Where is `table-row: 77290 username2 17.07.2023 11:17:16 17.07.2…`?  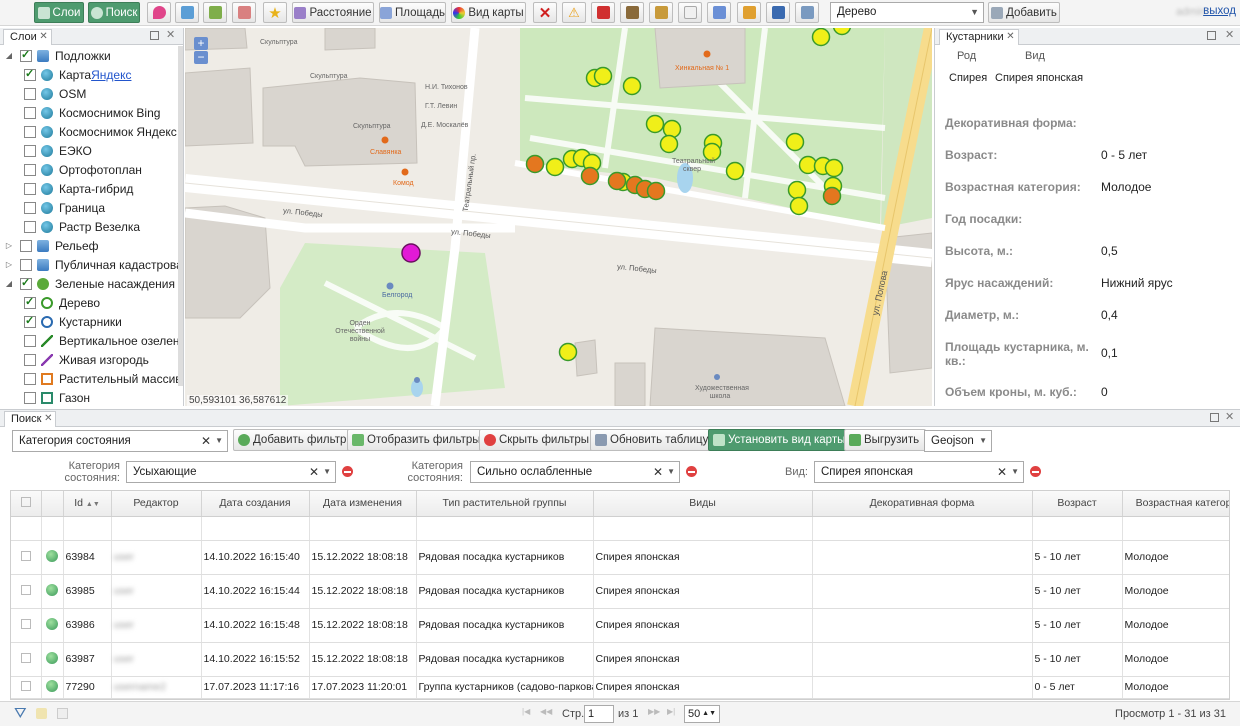 table-row: 77290 username2 17.07.2023 11:17:16 17.07.2… is located at coordinates (620, 687).